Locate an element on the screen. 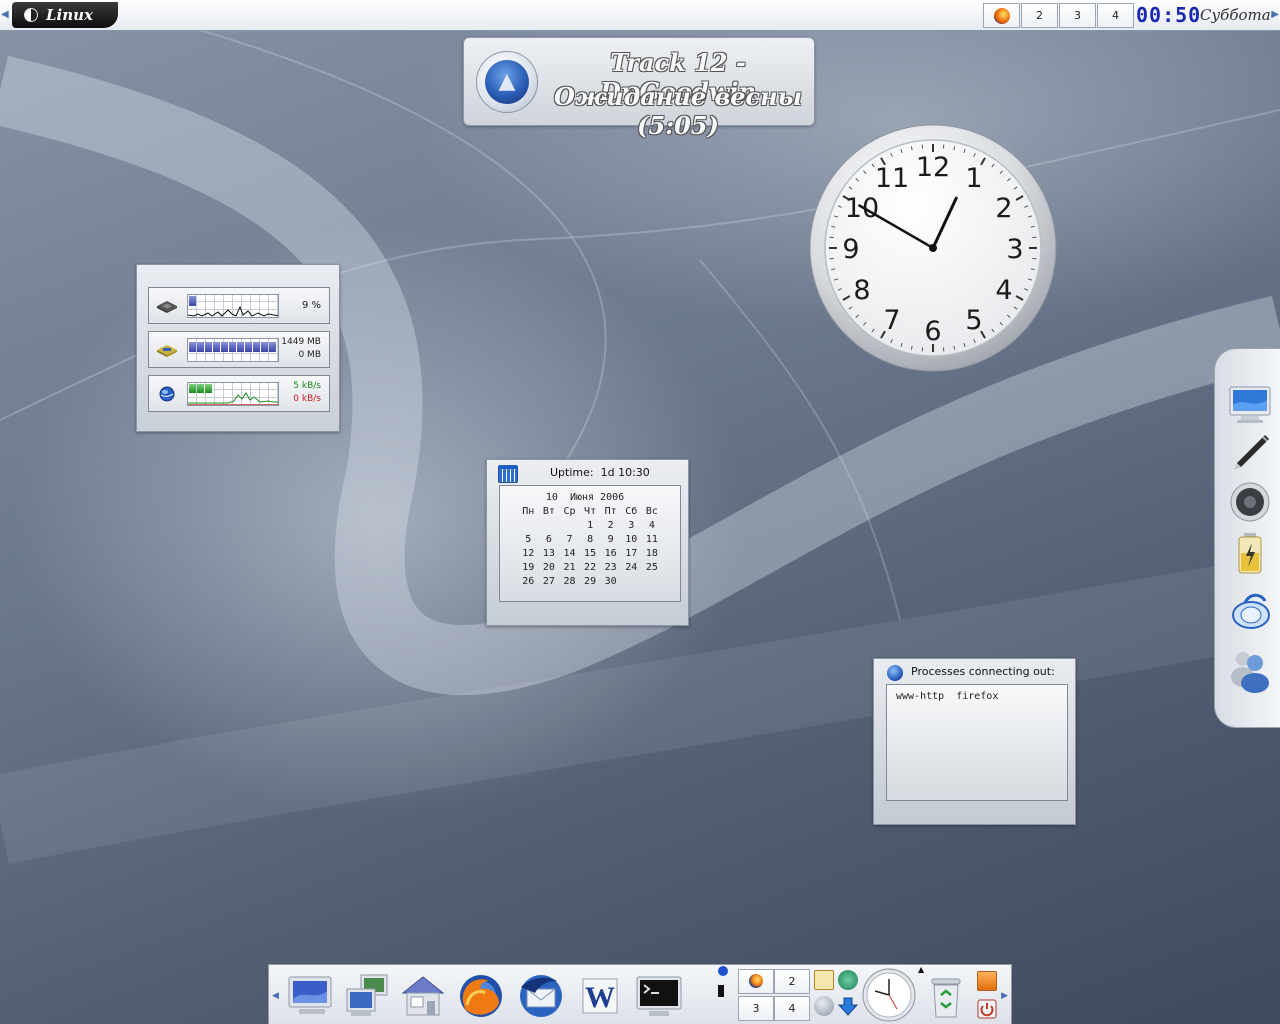 This screenshot has width=1280, height=1024. calendar-day: 17 is located at coordinates (631, 553).